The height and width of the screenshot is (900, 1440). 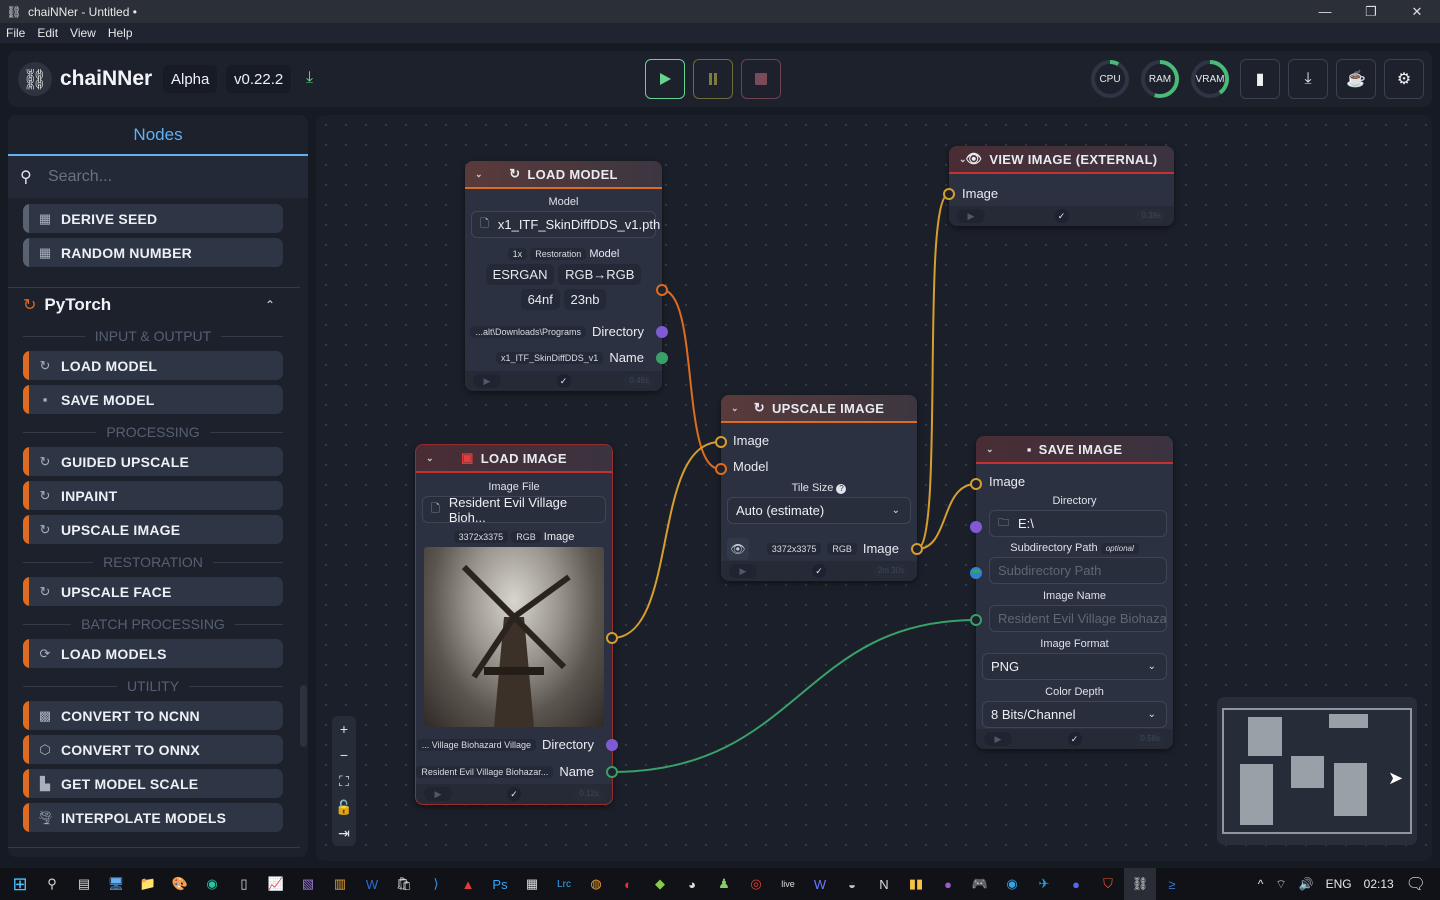 What do you see at coordinates (153, 461) in the screenshot?
I see `sidebar-item-guided-upscale: ↻ GUIDED UPSCALE` at bounding box center [153, 461].